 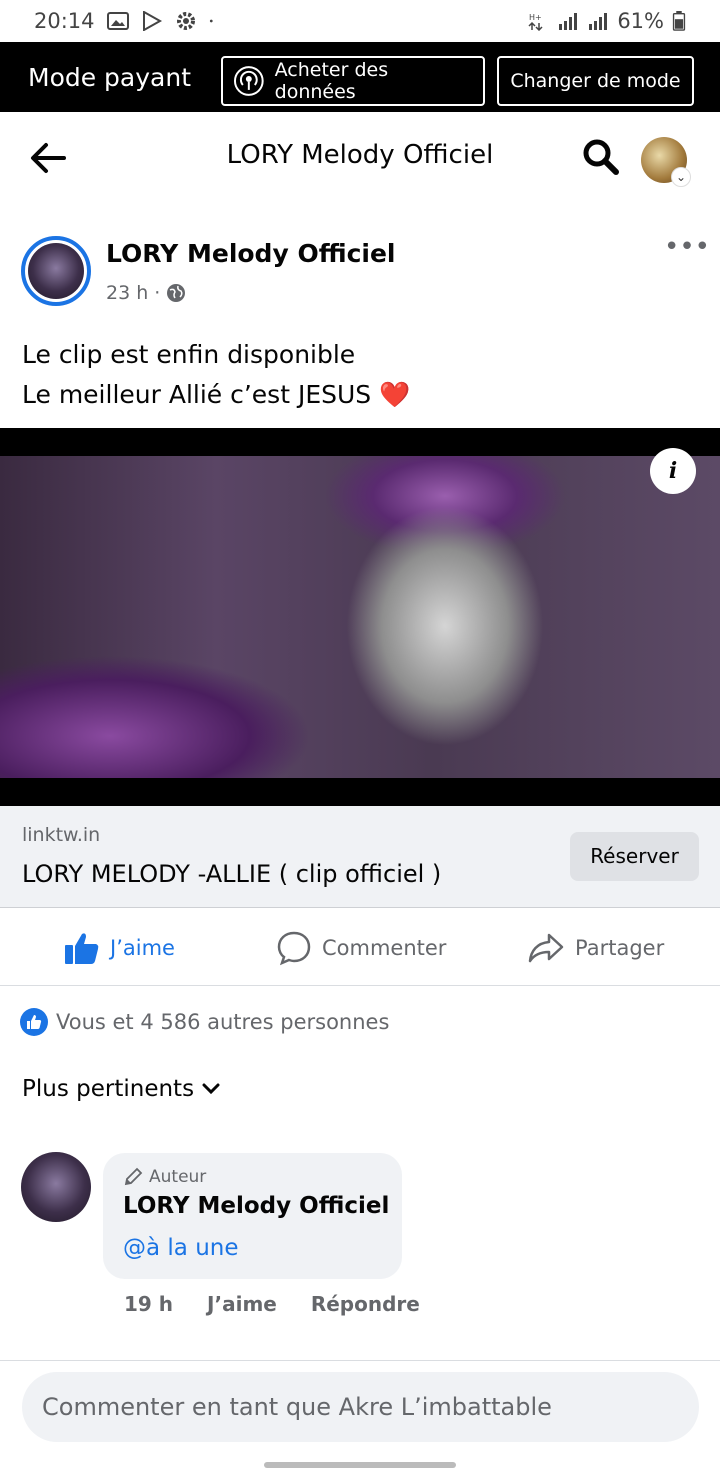 I want to click on mode-title: Mode payant, so click(x=110, y=77).